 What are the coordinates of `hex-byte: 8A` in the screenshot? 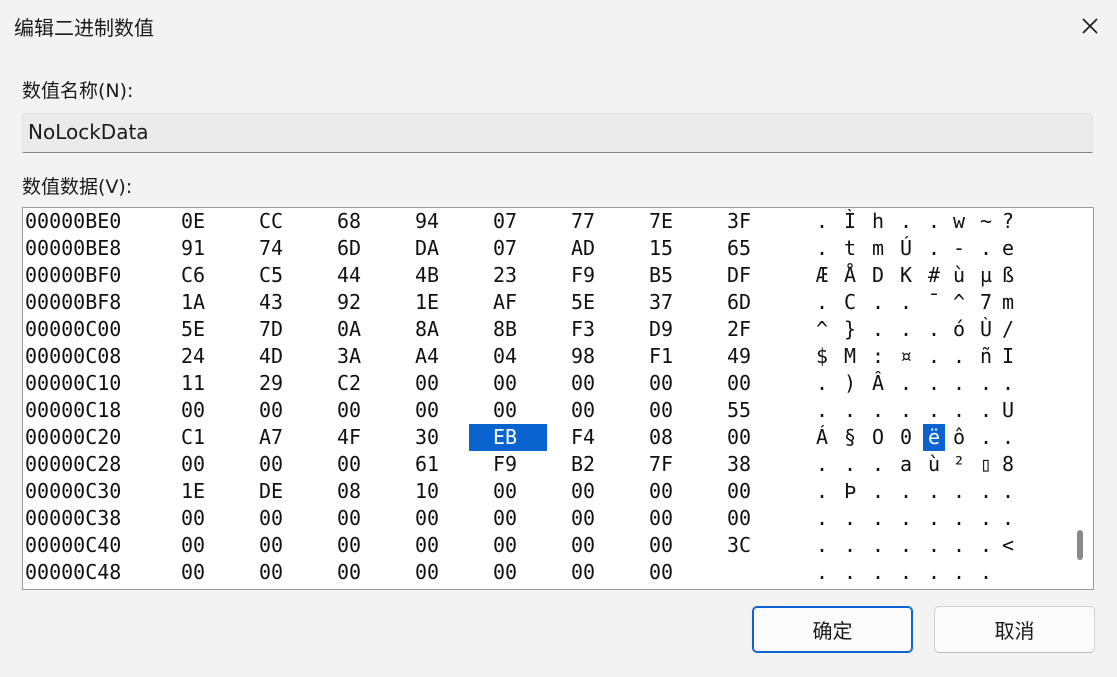 It's located at (427, 329).